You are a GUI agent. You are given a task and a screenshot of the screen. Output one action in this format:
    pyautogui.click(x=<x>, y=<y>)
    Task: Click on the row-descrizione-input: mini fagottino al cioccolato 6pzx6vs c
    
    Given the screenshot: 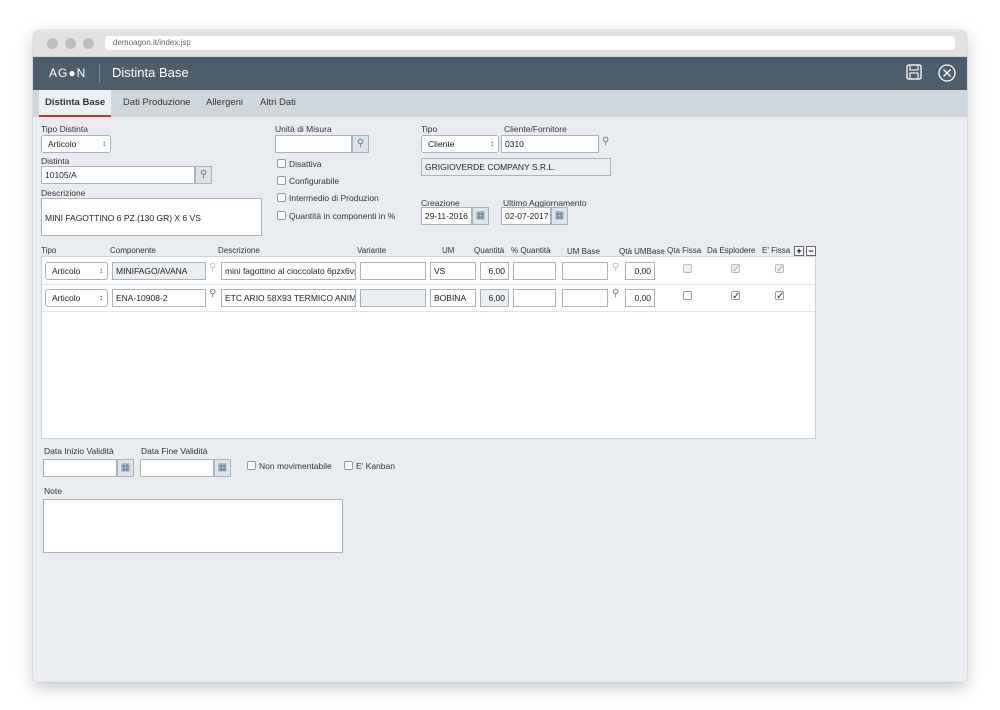 What is the action you would take?
    pyautogui.click(x=288, y=271)
    